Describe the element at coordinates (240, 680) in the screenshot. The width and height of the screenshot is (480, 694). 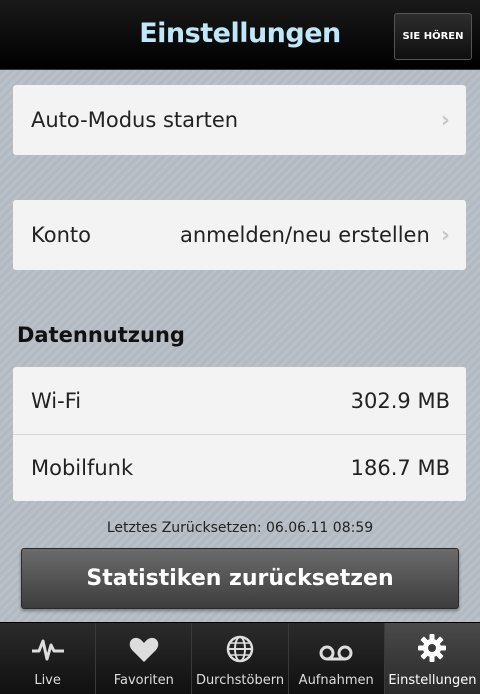
I see `tab-label: Durchstöbern` at that location.